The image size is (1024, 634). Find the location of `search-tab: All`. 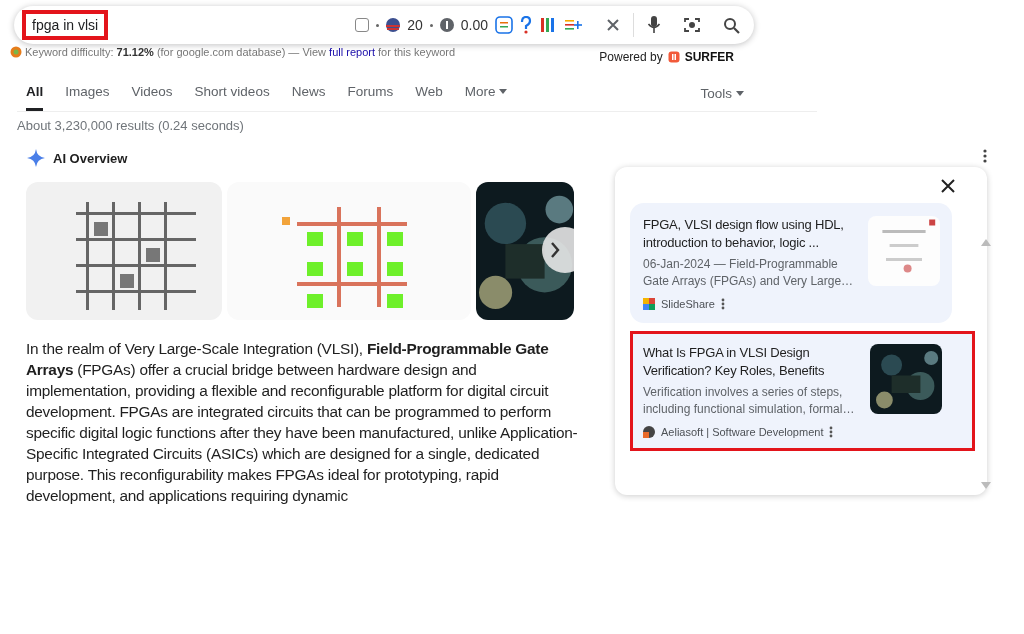

search-tab: All is located at coordinates (35, 94).